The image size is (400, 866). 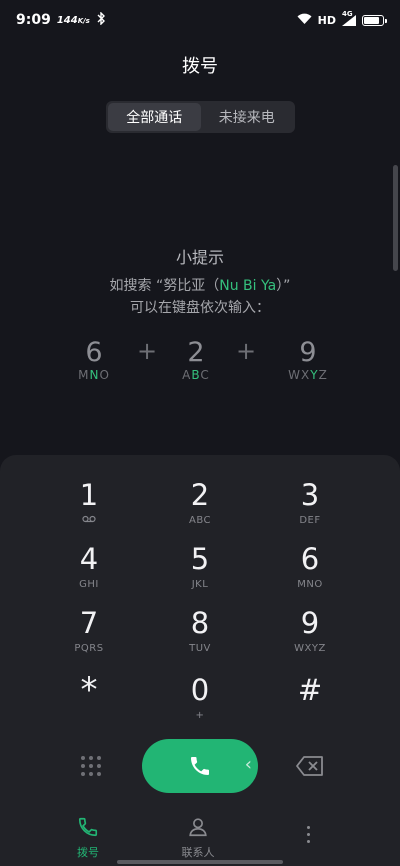 I want to click on tip-line-1: 如搜索 “努比亚（Nu Bi Ya）”, so click(x=200, y=286).